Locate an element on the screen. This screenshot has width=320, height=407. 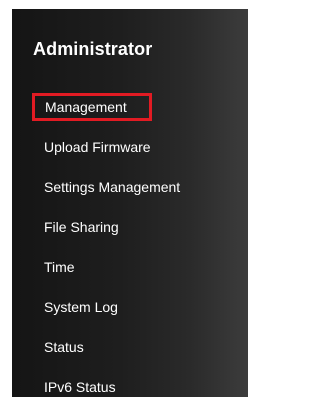
sidebar-item-label: File Sharing is located at coordinates (81, 227).